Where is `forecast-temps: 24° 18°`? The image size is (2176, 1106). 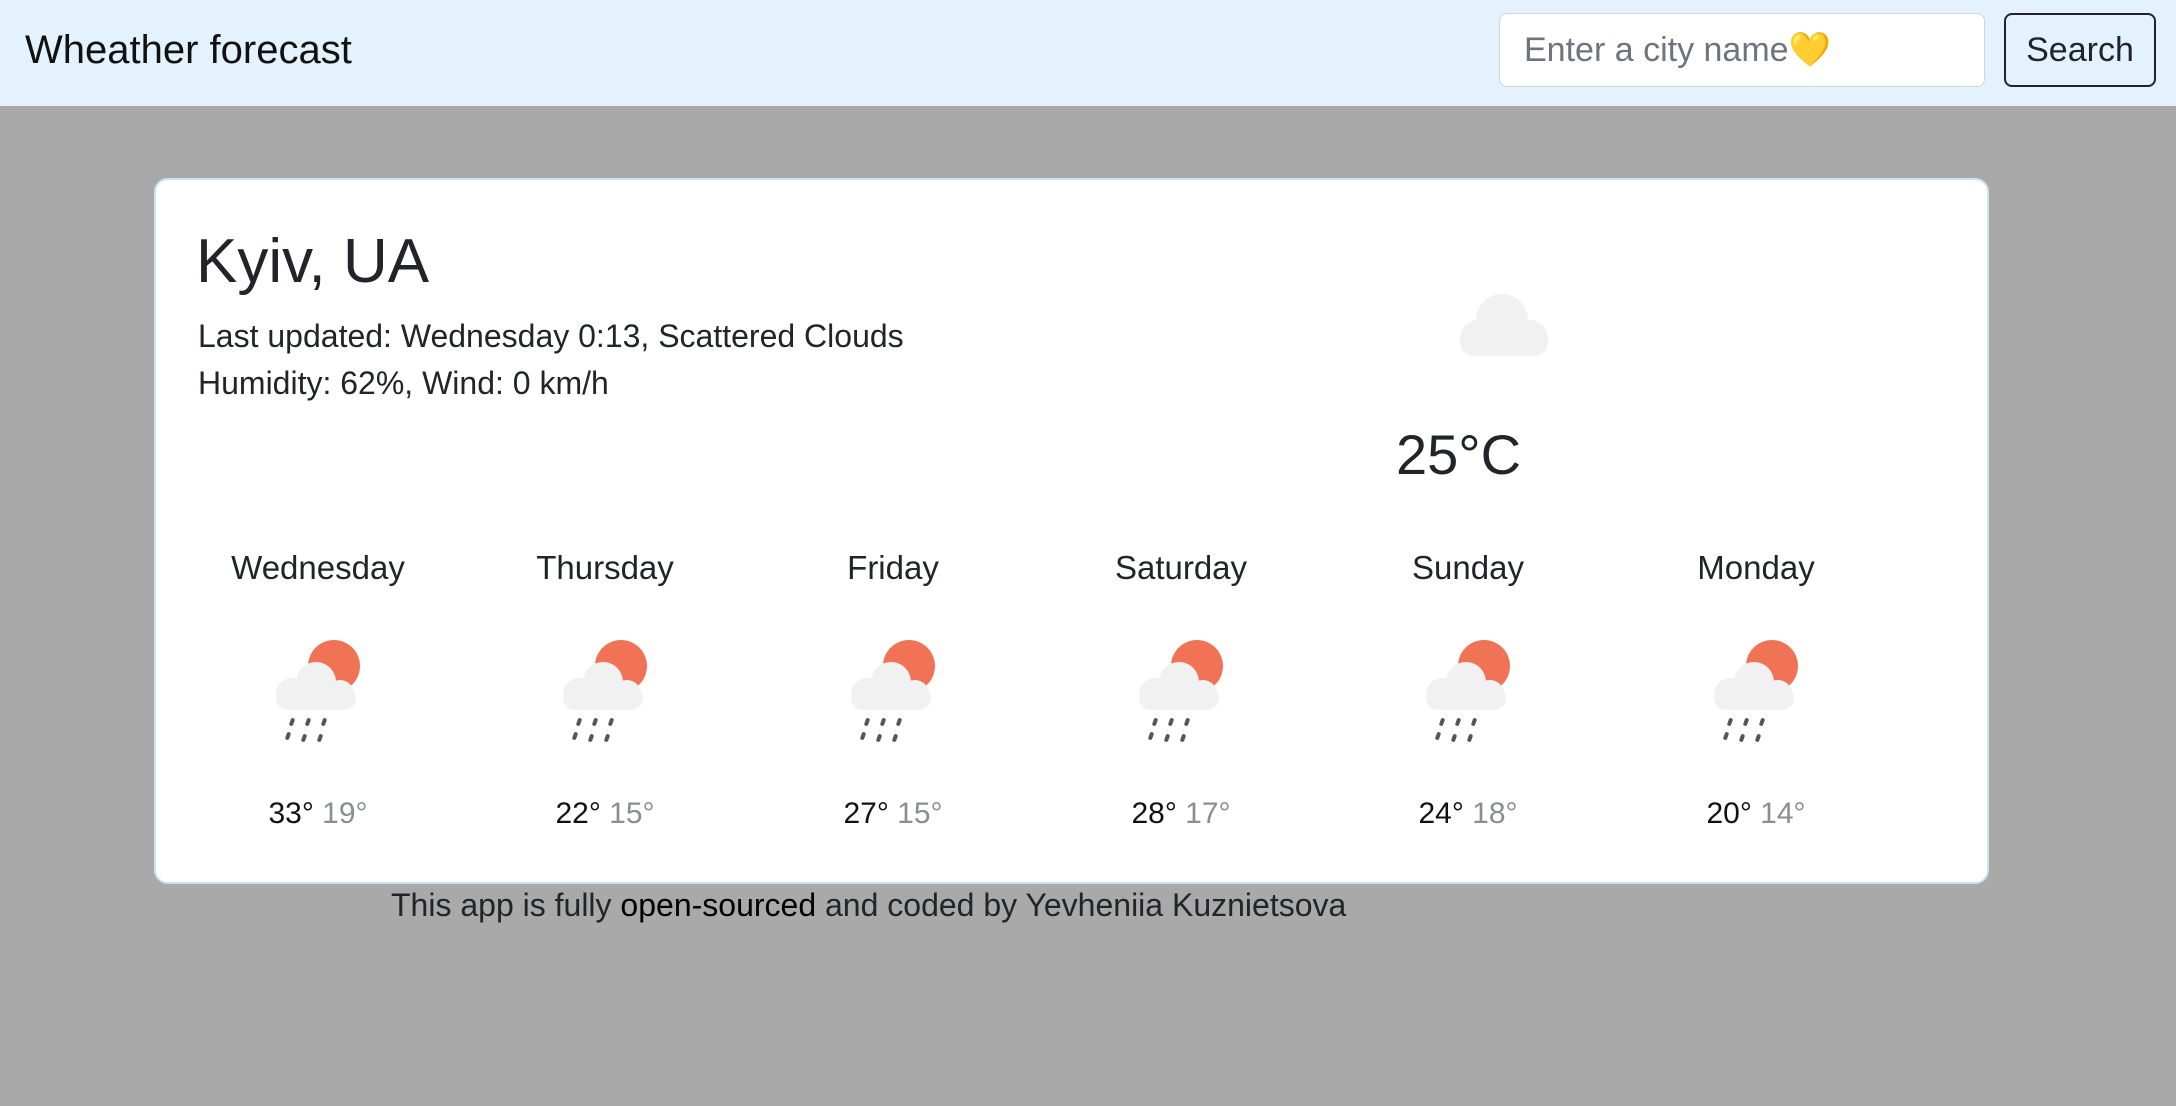 forecast-temps: 24° 18° is located at coordinates (1468, 814).